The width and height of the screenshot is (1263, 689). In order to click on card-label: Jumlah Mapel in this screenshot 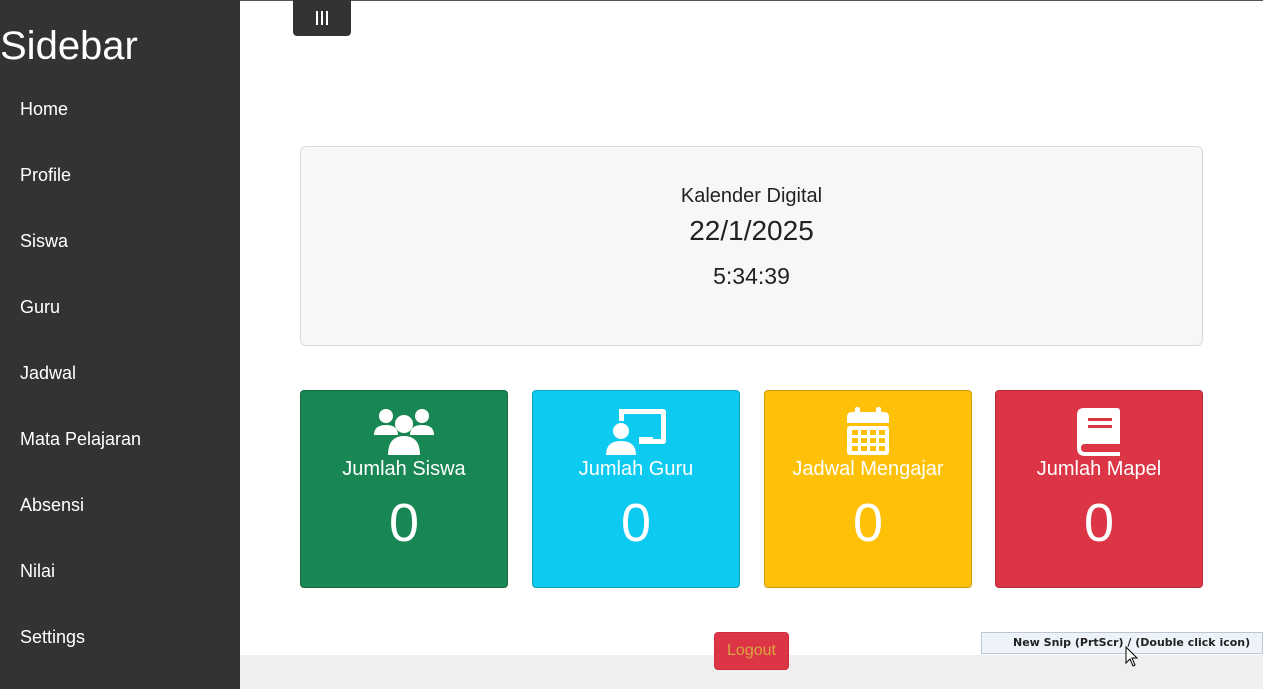, I will do `click(1099, 469)`.